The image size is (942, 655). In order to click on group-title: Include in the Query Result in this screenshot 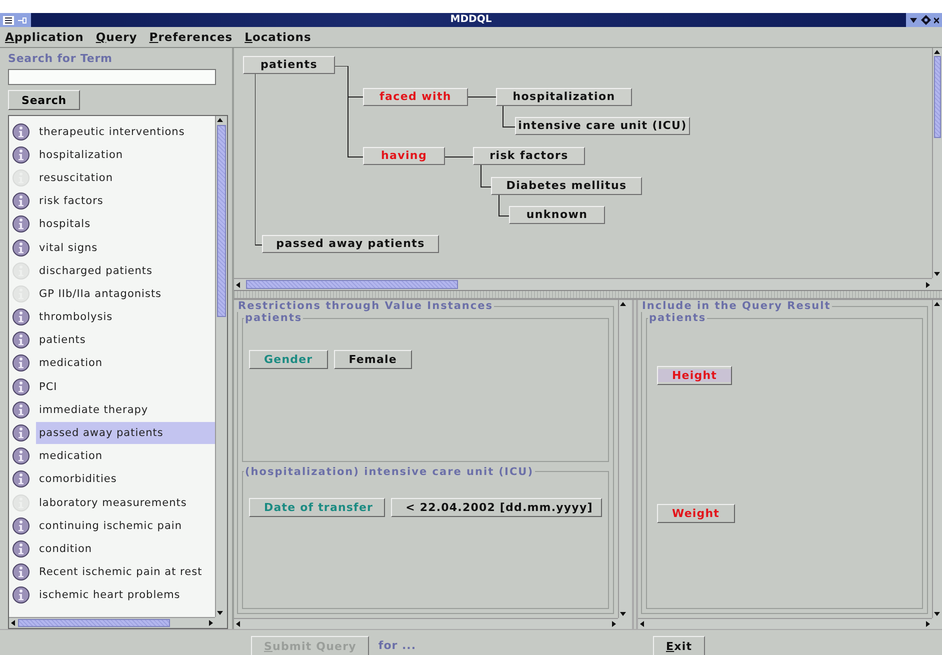, I will do `click(736, 306)`.